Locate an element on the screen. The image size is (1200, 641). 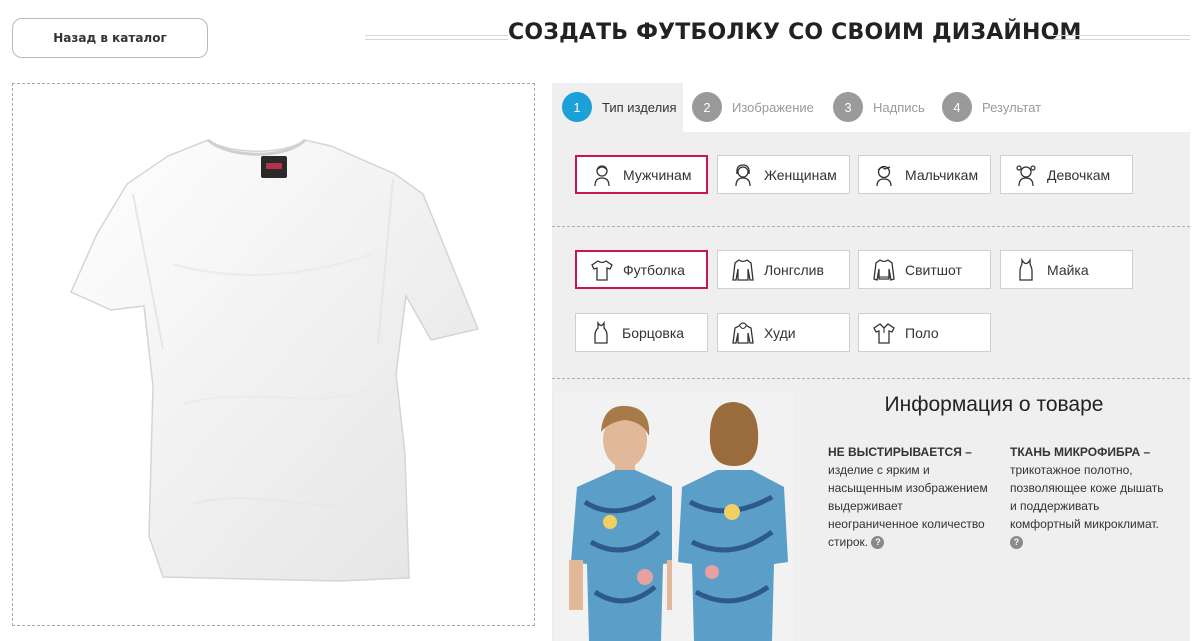
product-label: Поло is located at coordinates (922, 332).